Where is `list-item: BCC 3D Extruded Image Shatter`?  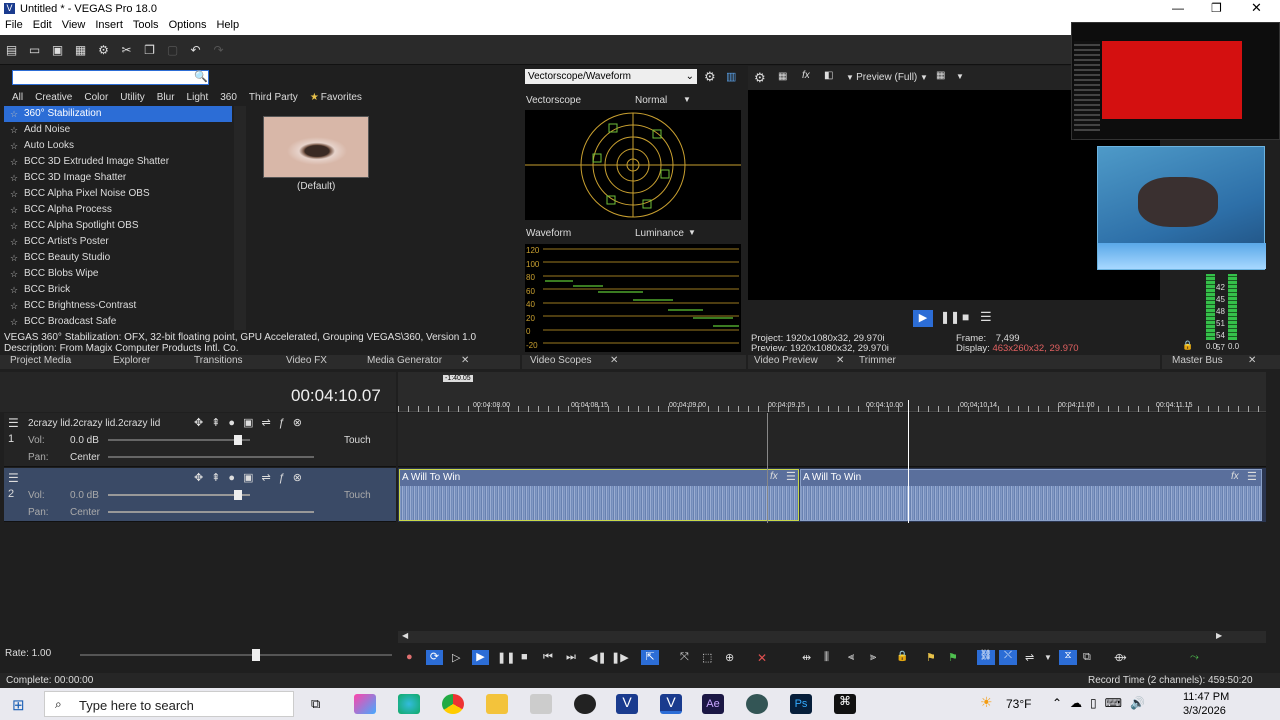
list-item: BCC 3D Extruded Image Shatter is located at coordinates (118, 162).